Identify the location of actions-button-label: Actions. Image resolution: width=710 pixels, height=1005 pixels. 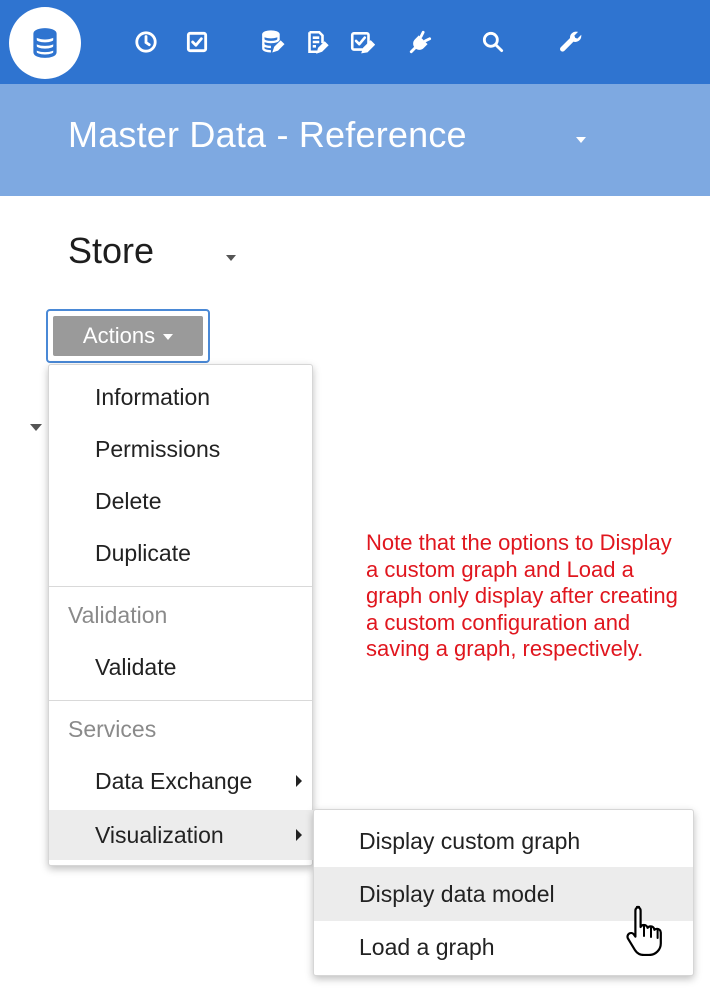
(119, 335).